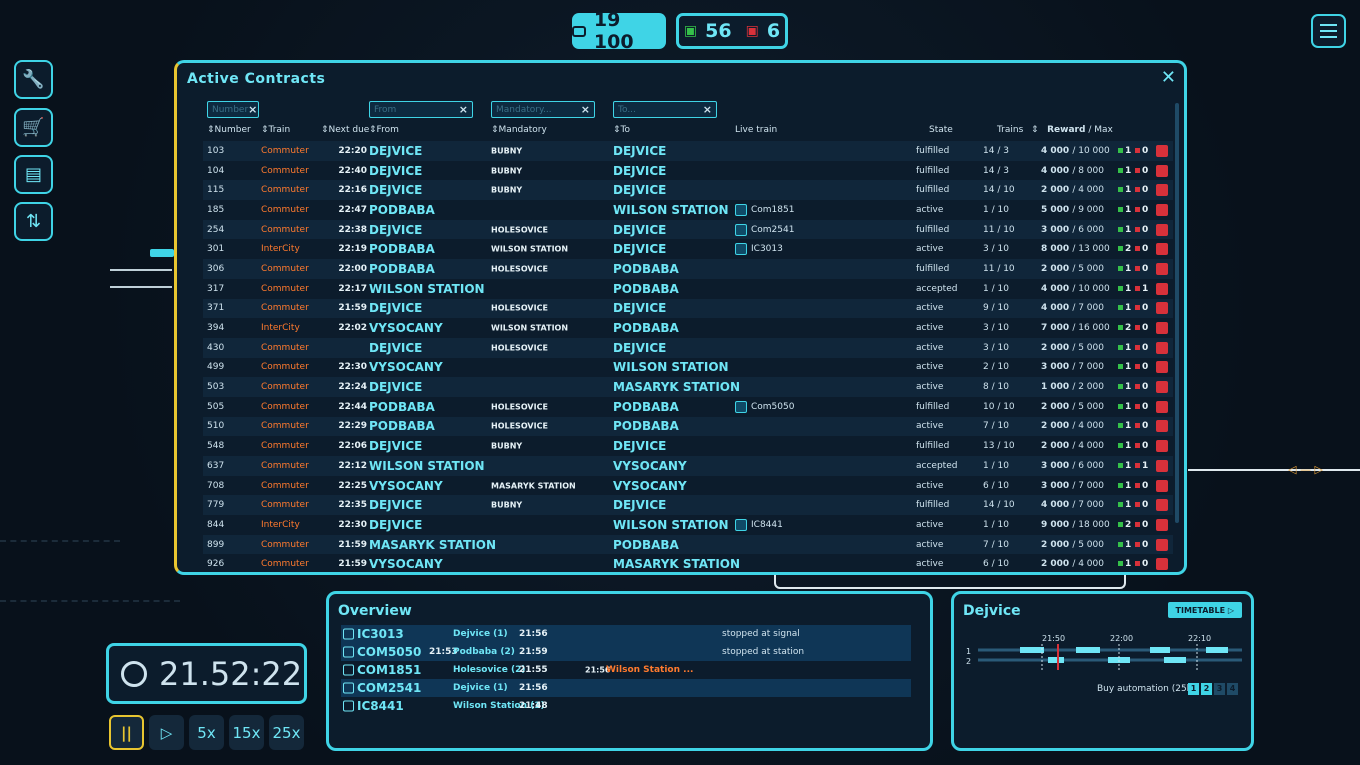  Describe the element at coordinates (275, 130) in the screenshot. I see `col-train: ⇕Train` at that location.